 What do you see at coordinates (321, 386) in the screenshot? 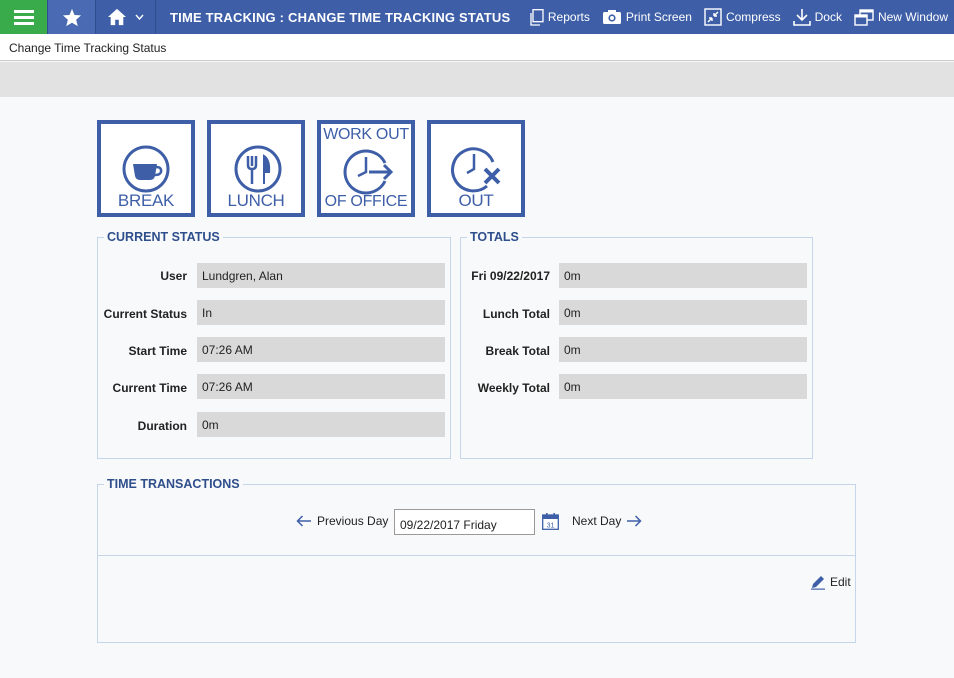
I see `current-time-value: 07:26 AM` at bounding box center [321, 386].